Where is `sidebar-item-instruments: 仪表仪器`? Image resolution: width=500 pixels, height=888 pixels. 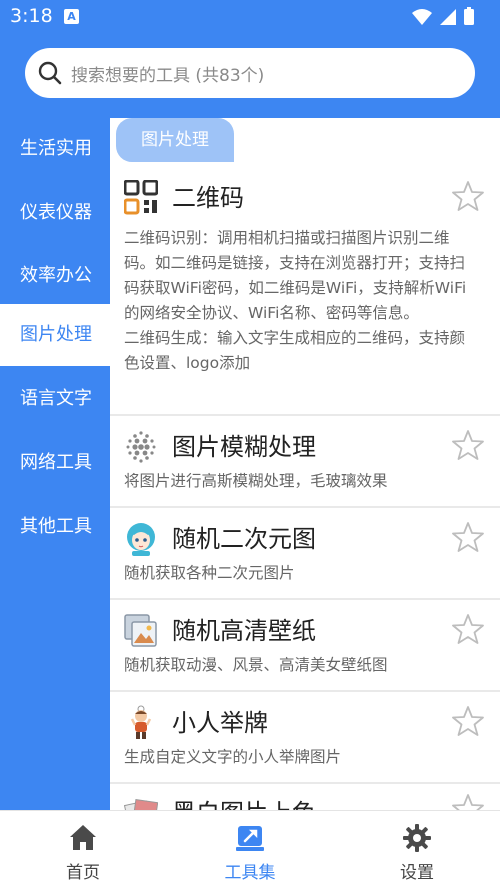
sidebar-item-instruments: 仪表仪器 is located at coordinates (55, 213).